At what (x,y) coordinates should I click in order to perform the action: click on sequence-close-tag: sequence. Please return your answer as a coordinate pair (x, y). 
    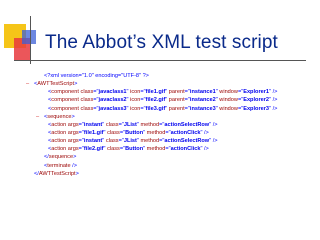
    Looking at the image, I should click on (61, 157).